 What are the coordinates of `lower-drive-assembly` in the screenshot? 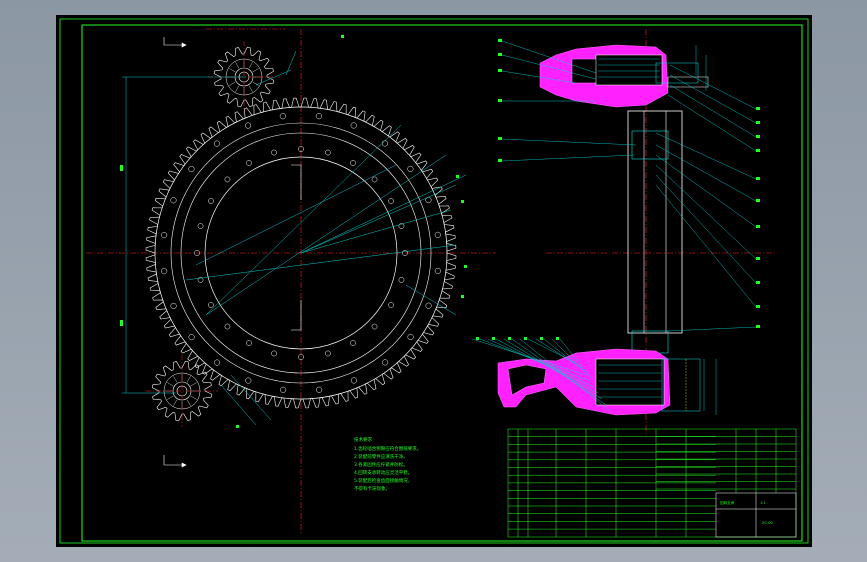 It's located at (599, 382).